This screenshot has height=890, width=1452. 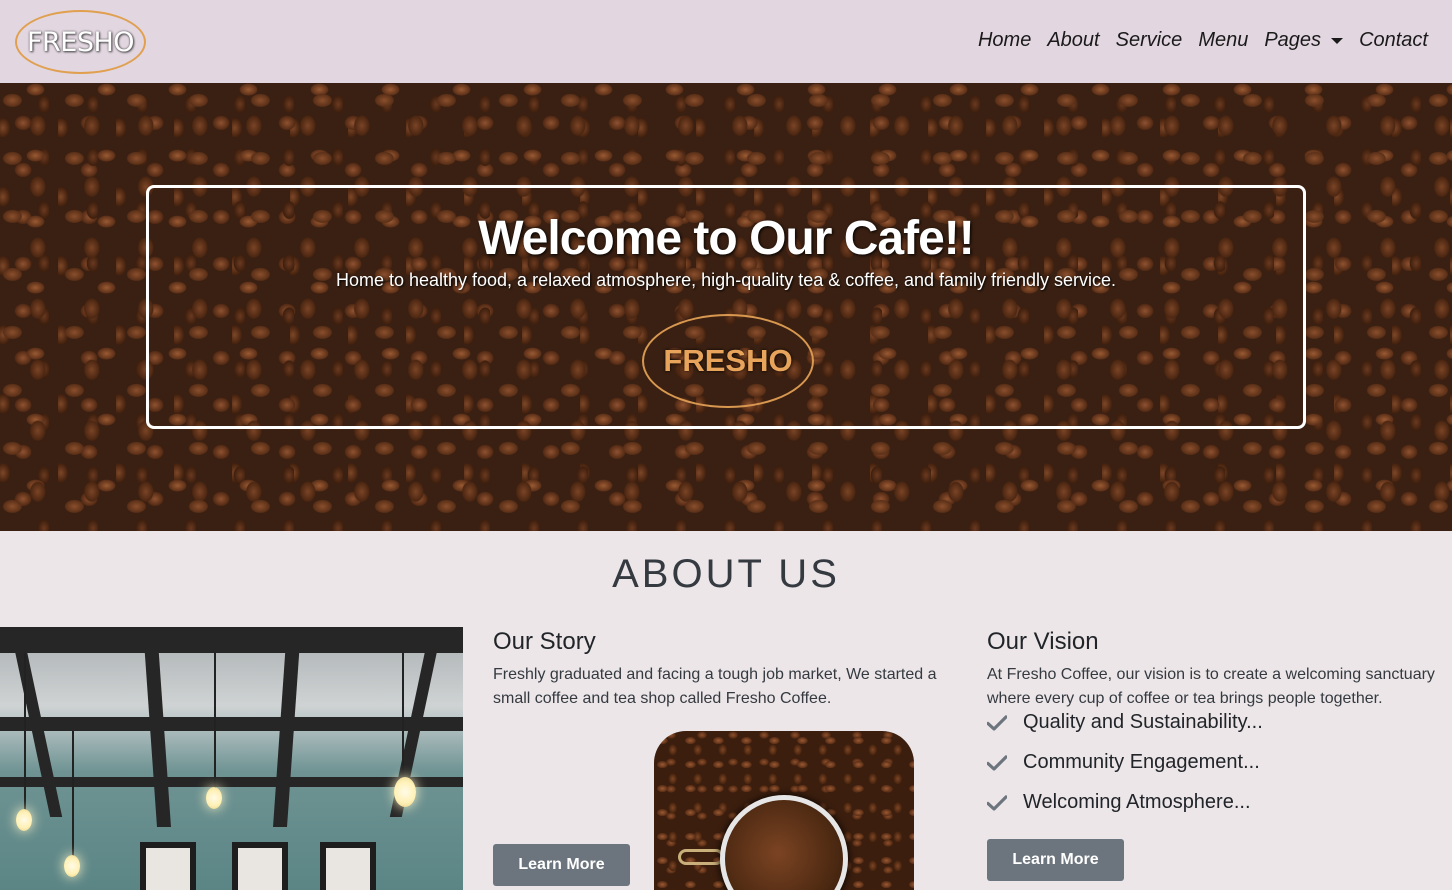 I want to click on story-learn-more-button: Learn More, so click(x=561, y=865).